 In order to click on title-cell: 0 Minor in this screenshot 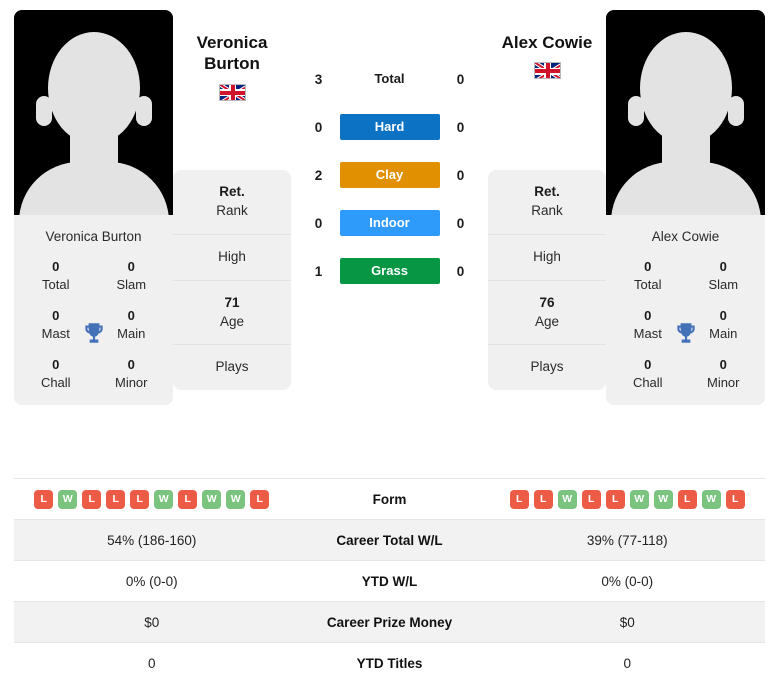, I will do `click(132, 373)`.